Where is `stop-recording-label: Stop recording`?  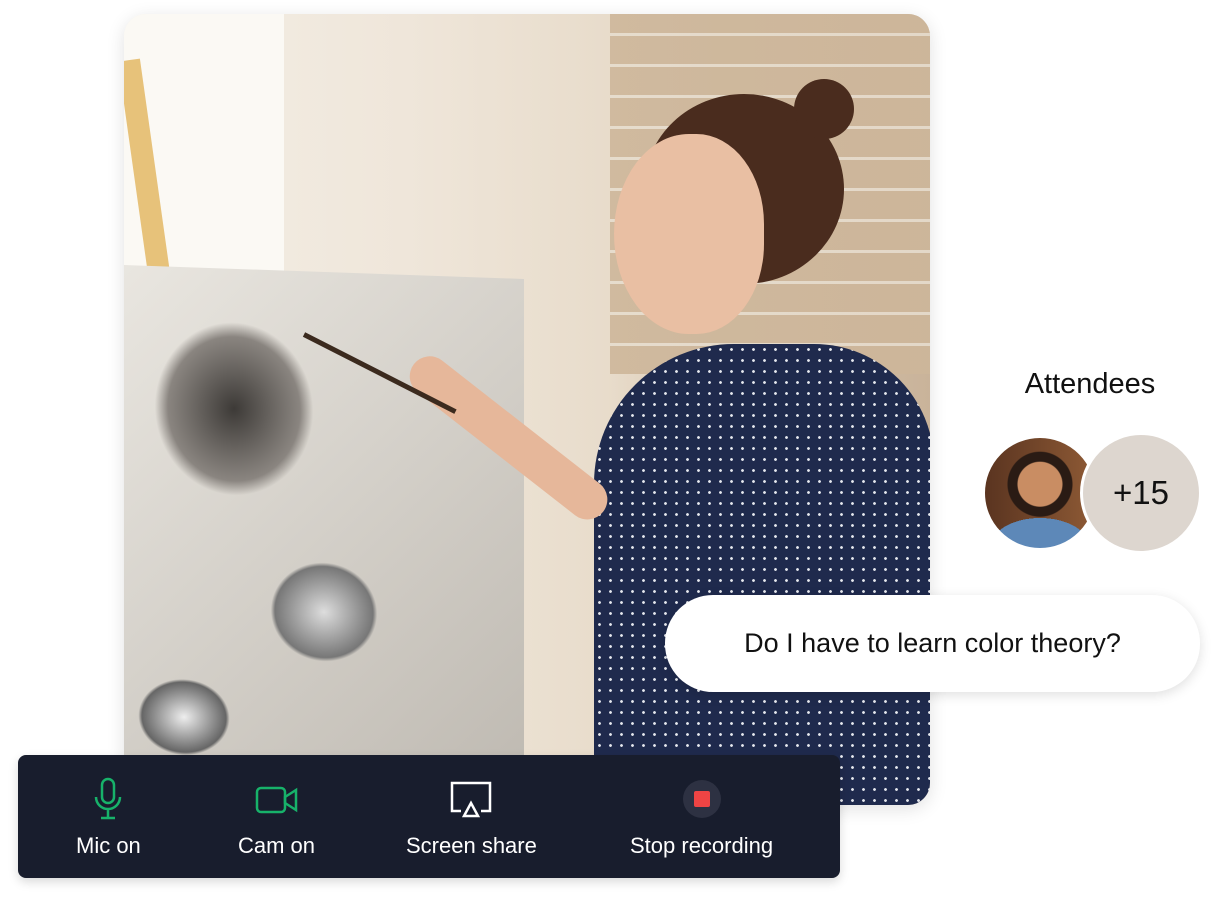
stop-recording-label: Stop recording is located at coordinates (702, 845).